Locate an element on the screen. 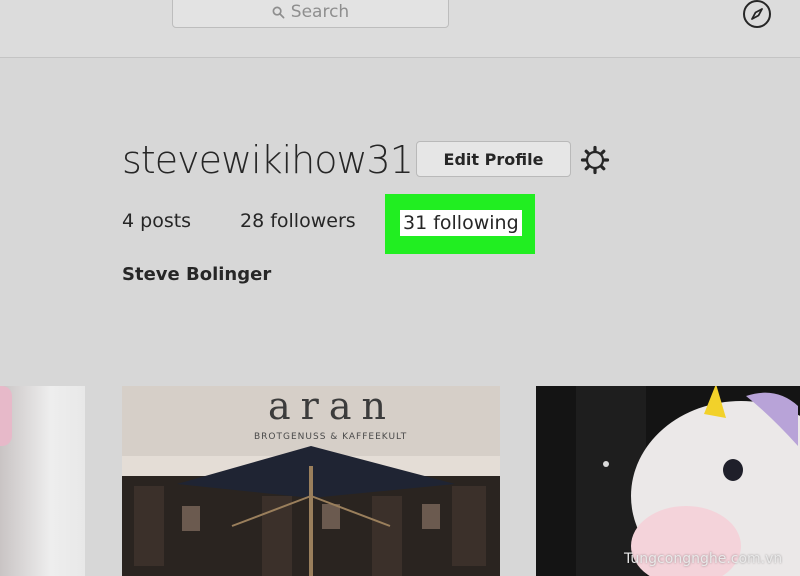 The height and width of the screenshot is (576, 800). posts-count: 4 posts is located at coordinates (157, 221).